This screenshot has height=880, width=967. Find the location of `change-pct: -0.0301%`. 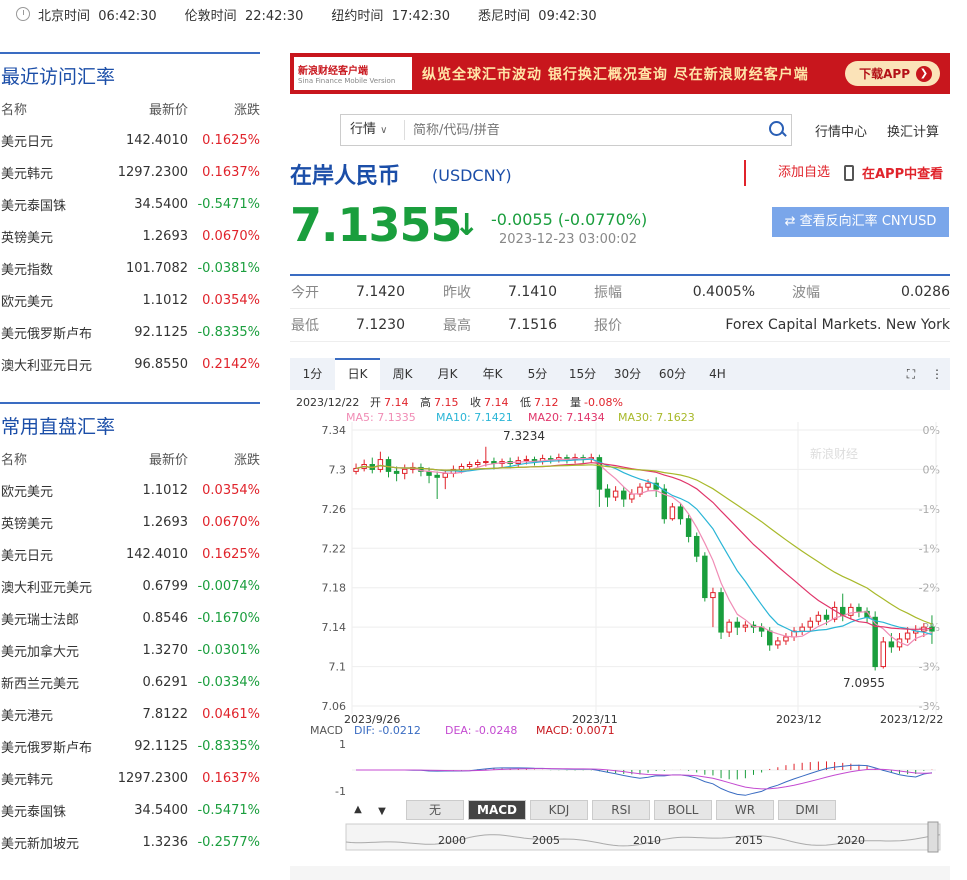

change-pct: -0.0301% is located at coordinates (228, 650).